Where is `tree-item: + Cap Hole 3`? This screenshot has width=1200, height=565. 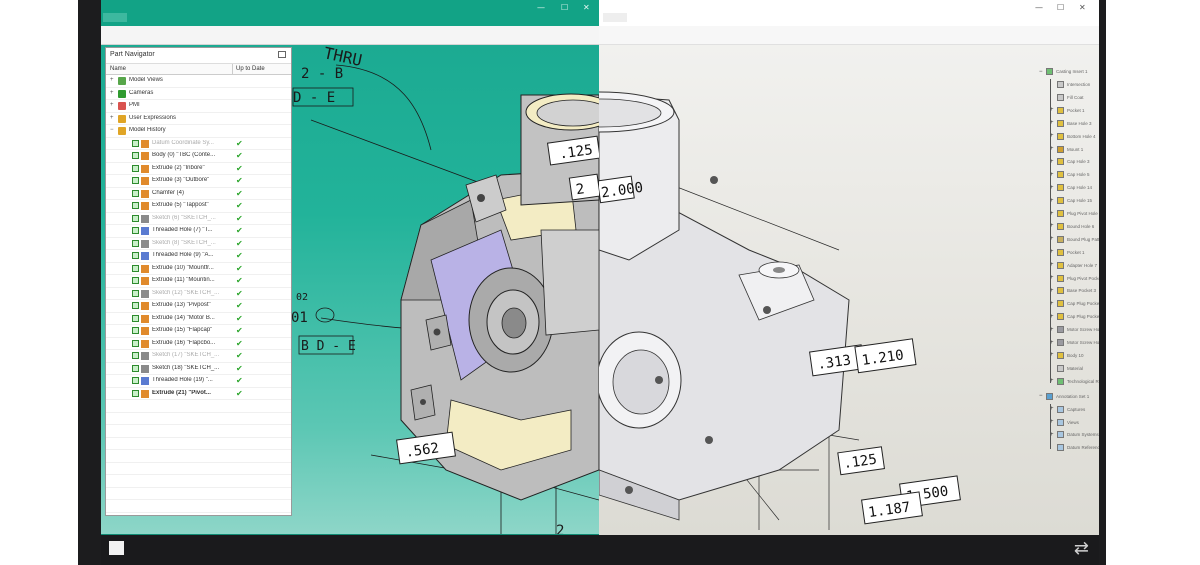
tree-item: + Cap Hole 3 is located at coordinates (1070, 163).